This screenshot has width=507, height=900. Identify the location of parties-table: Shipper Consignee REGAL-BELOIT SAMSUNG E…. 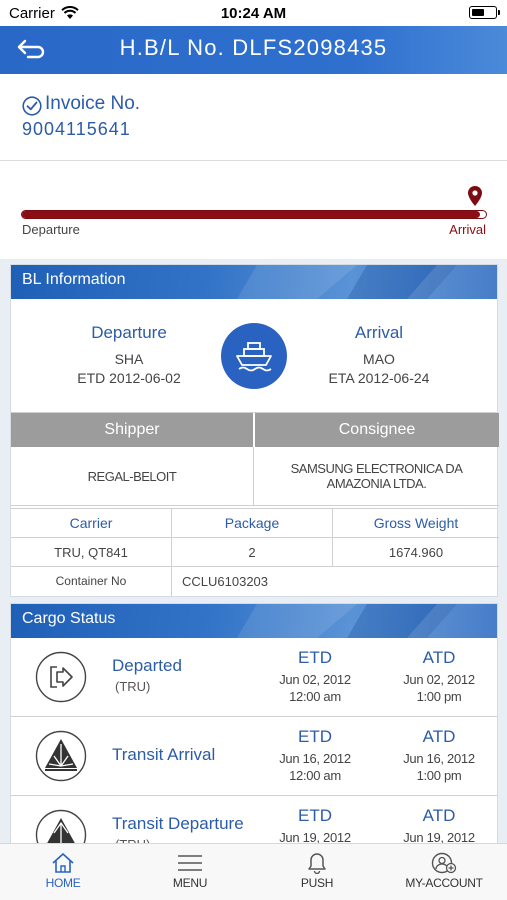
(255, 460).